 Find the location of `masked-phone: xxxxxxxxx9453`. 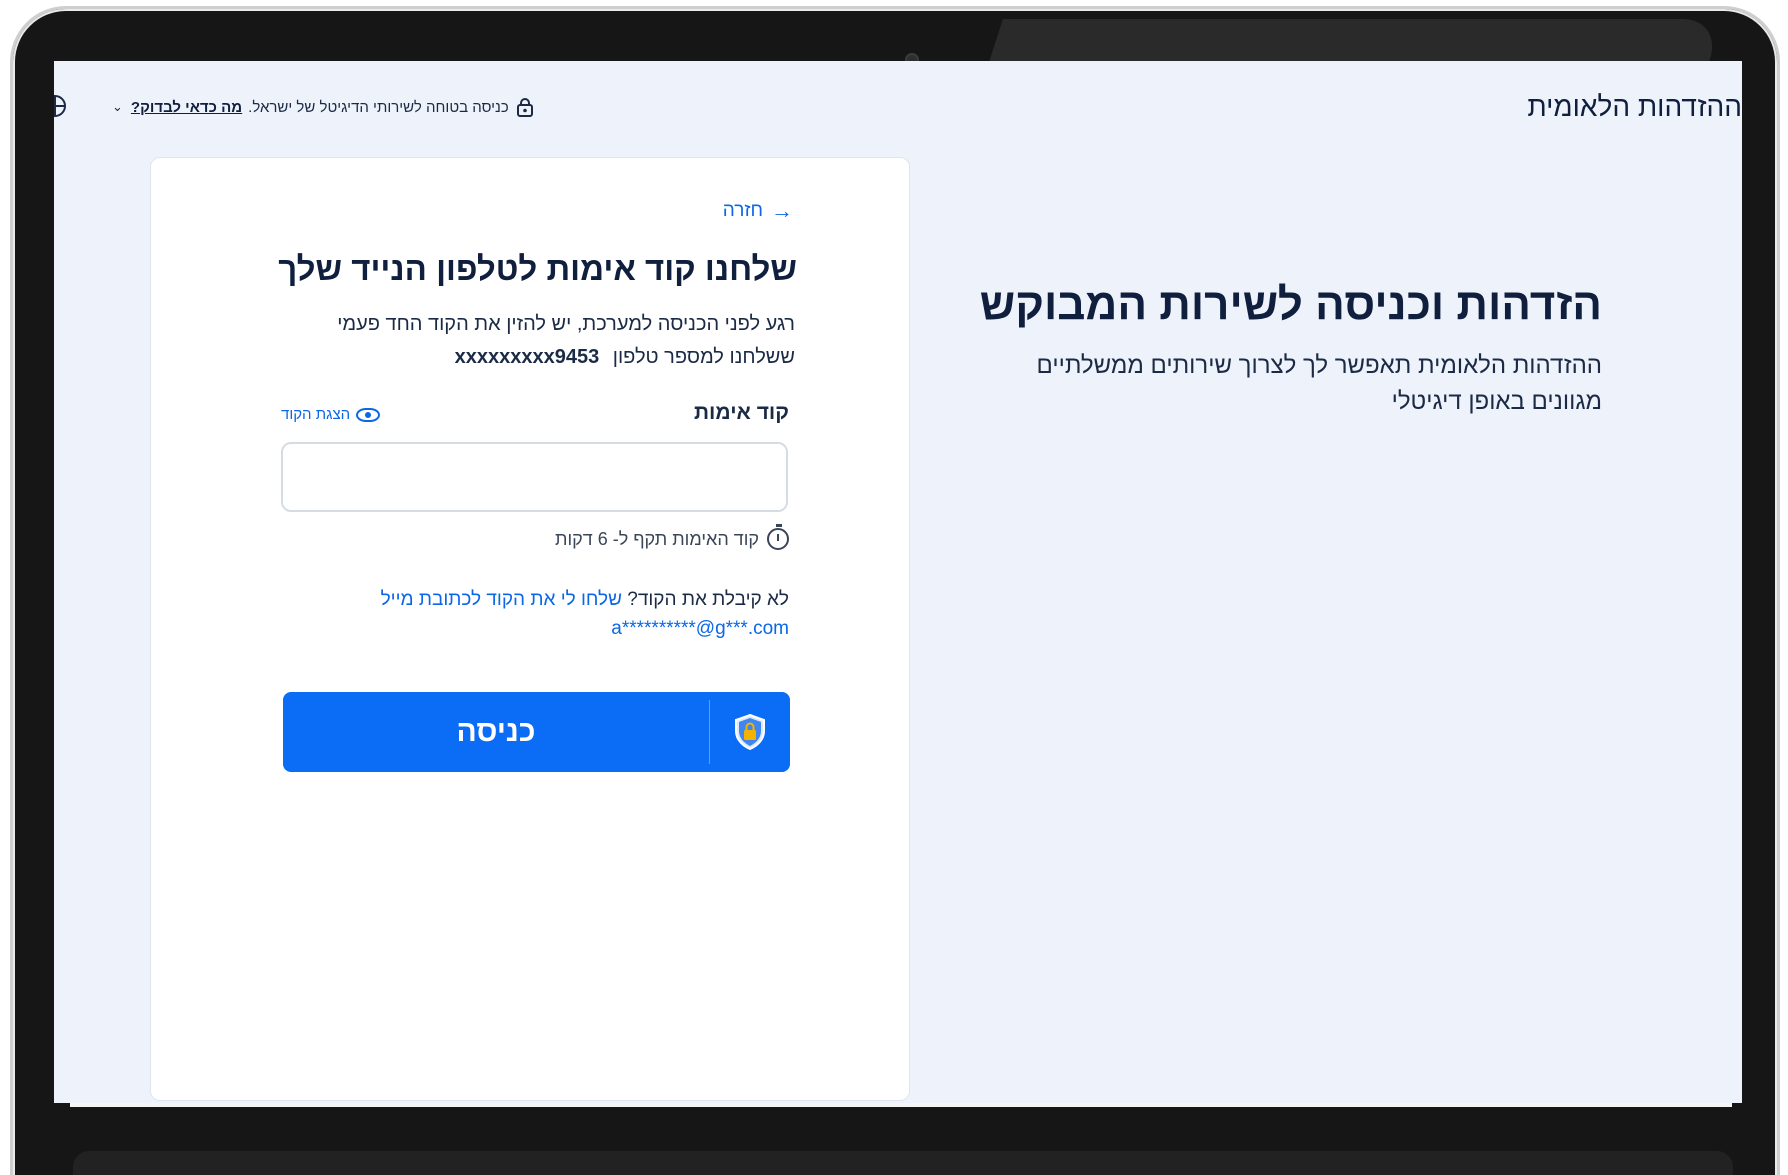

masked-phone: xxxxxxxxx9453 is located at coordinates (527, 357).